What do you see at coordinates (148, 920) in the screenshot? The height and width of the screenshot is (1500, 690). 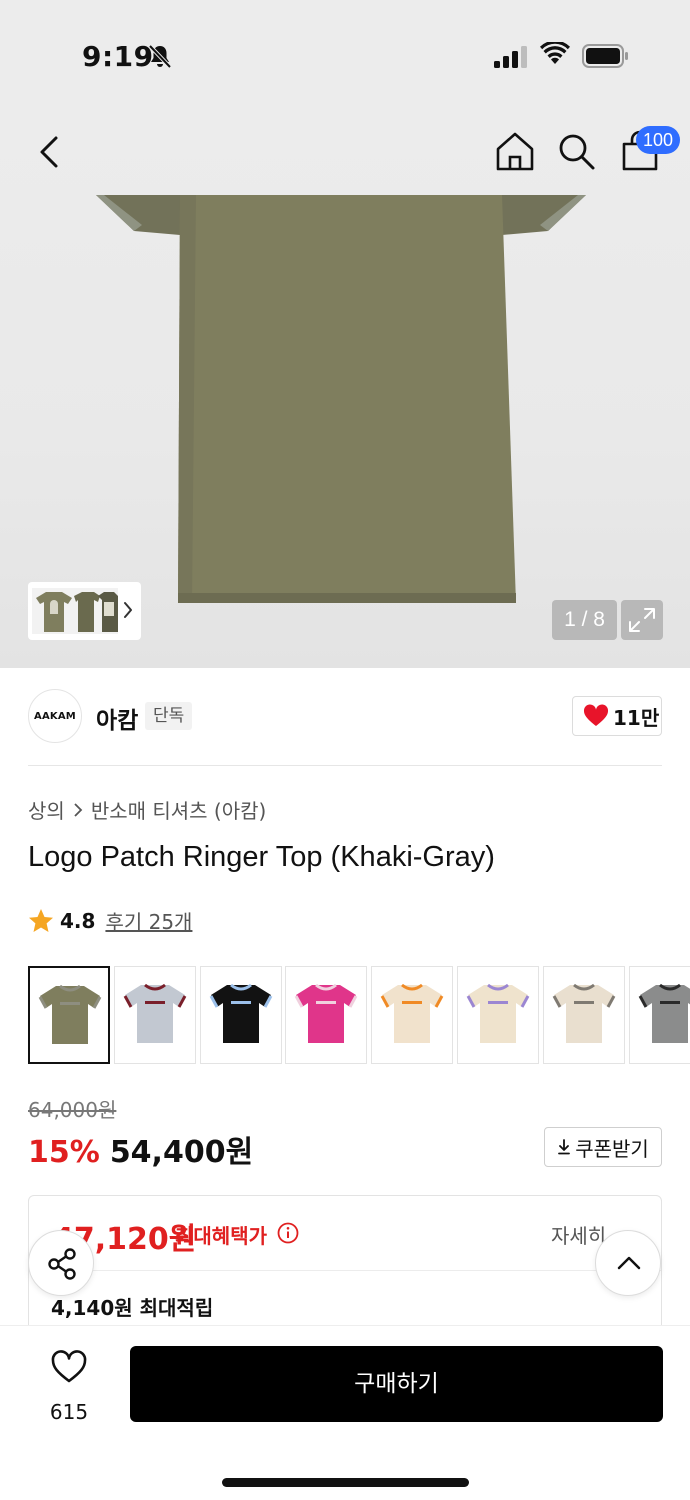 I see `review-count-link: 후기 25개` at bounding box center [148, 920].